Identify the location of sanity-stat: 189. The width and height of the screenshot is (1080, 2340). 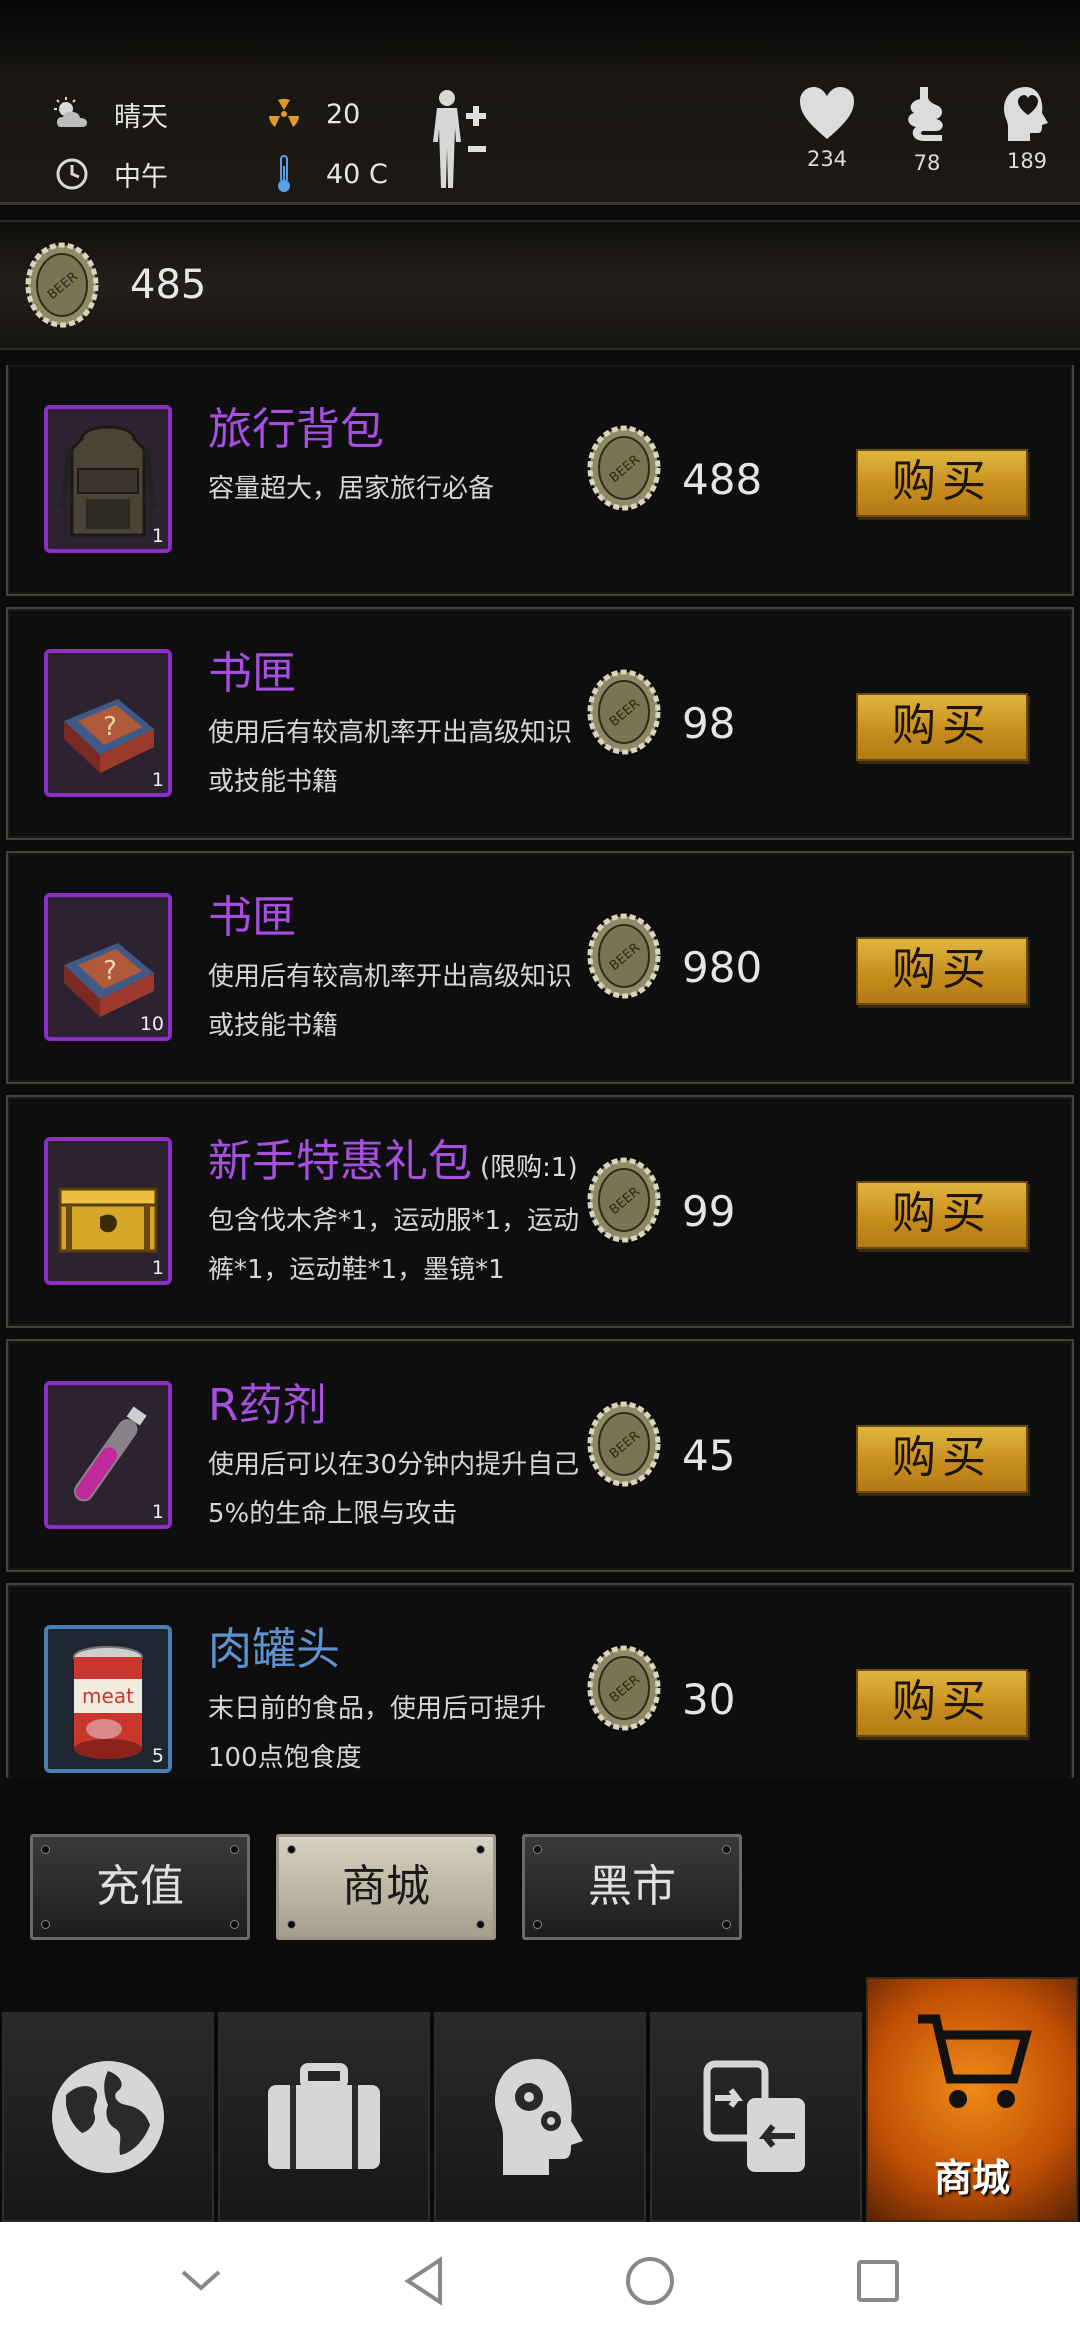
(1027, 129).